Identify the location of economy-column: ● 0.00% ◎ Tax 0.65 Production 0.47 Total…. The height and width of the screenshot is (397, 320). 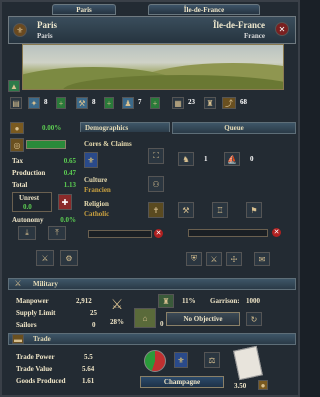
(43, 194).